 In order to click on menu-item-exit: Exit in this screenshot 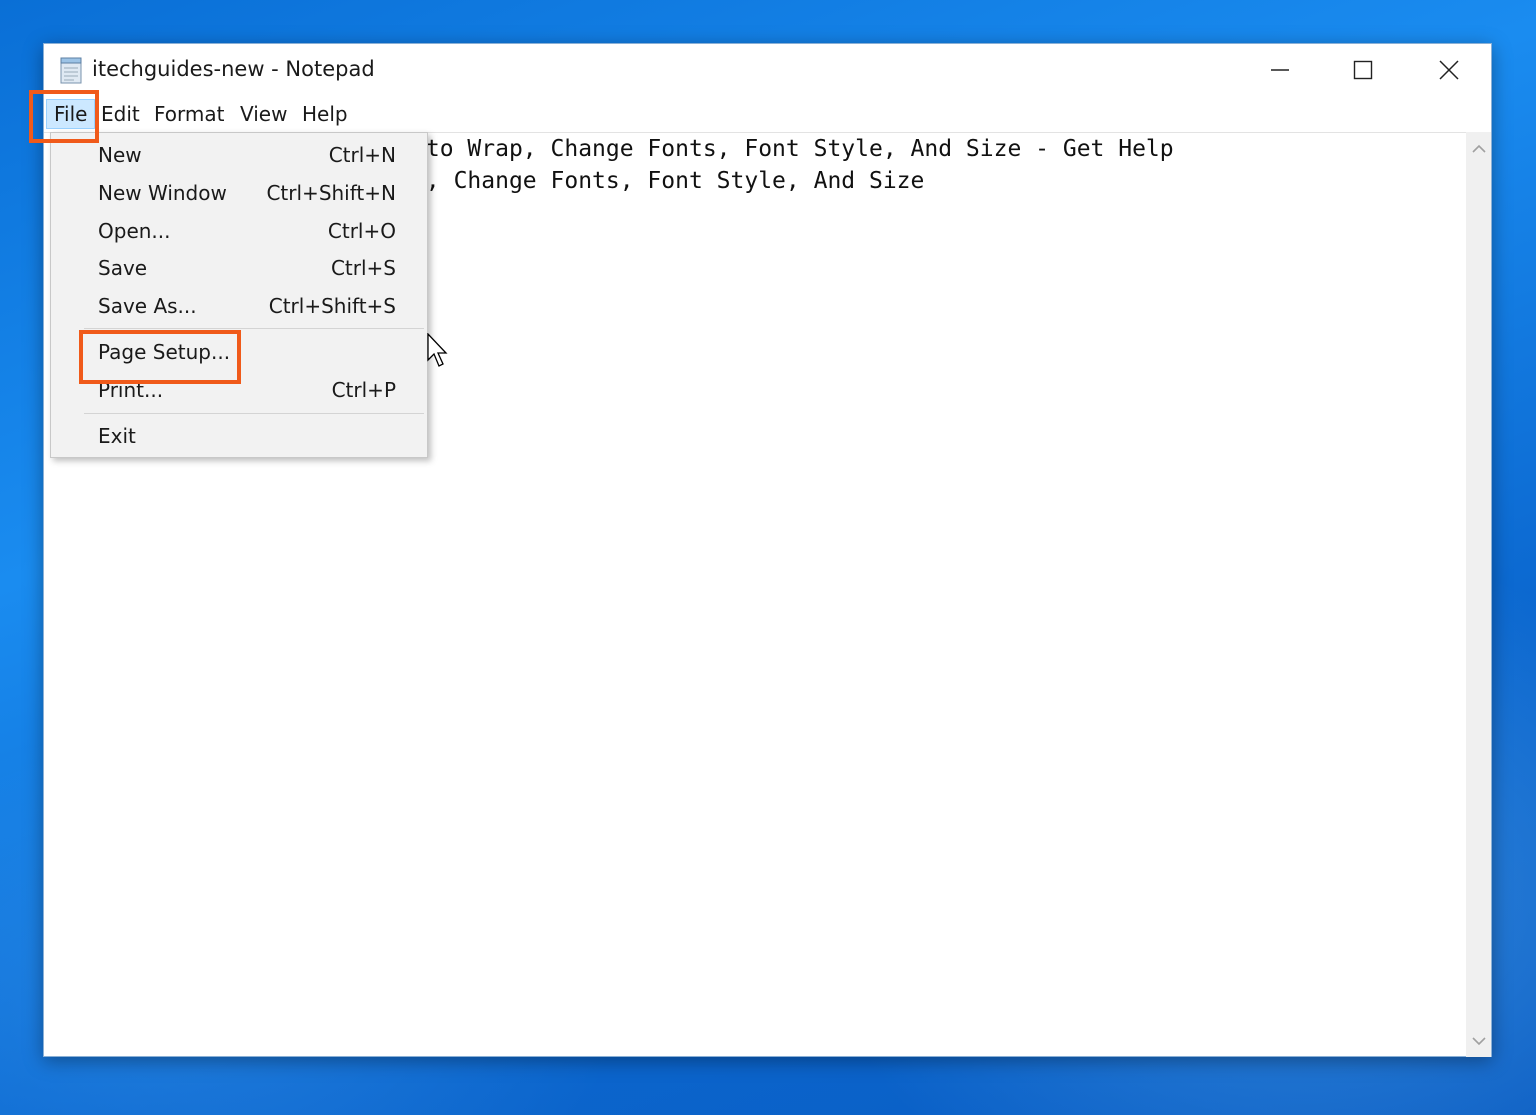, I will do `click(239, 437)`.